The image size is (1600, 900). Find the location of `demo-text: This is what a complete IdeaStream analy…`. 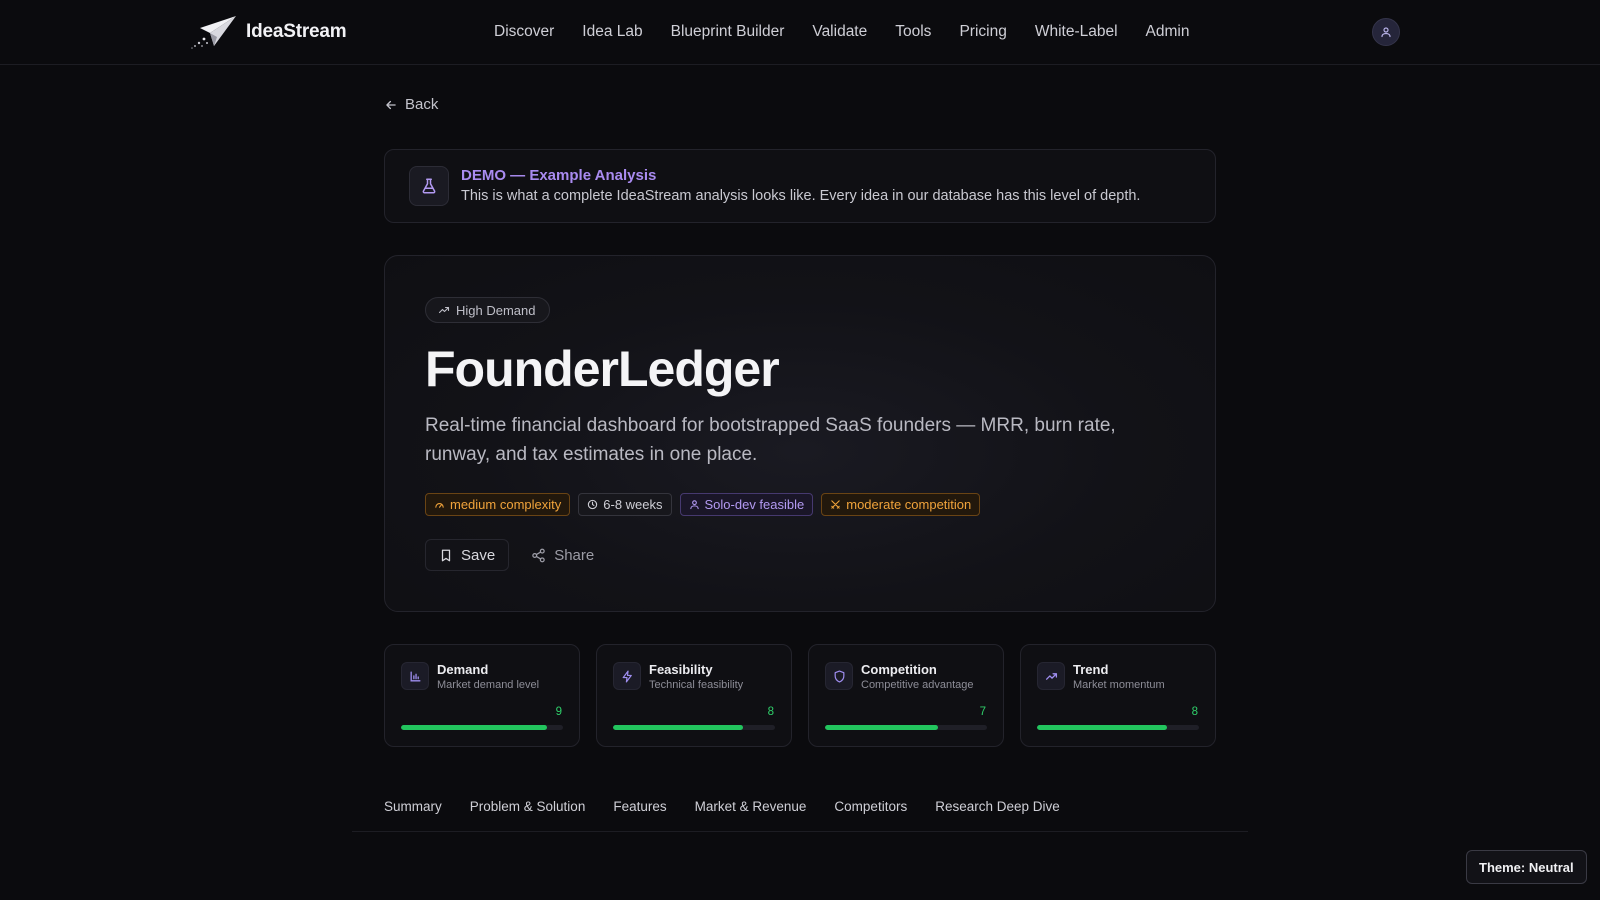

demo-text: This is what a complete IdeaStream analy… is located at coordinates (801, 196).